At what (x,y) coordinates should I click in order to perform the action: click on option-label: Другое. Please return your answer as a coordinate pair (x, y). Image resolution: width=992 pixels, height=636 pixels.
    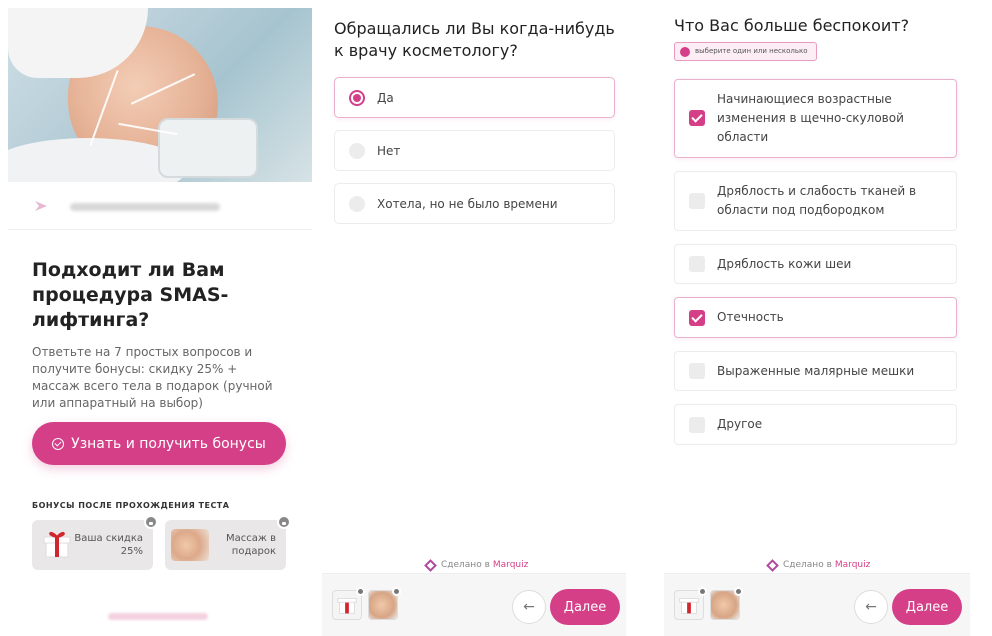
    Looking at the image, I should click on (740, 424).